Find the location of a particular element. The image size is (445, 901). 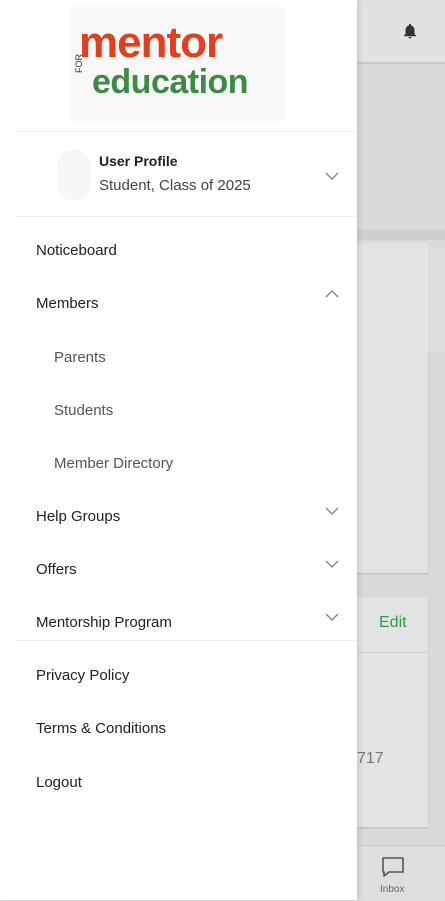

menu-item-label: Help Groups is located at coordinates (78, 516).